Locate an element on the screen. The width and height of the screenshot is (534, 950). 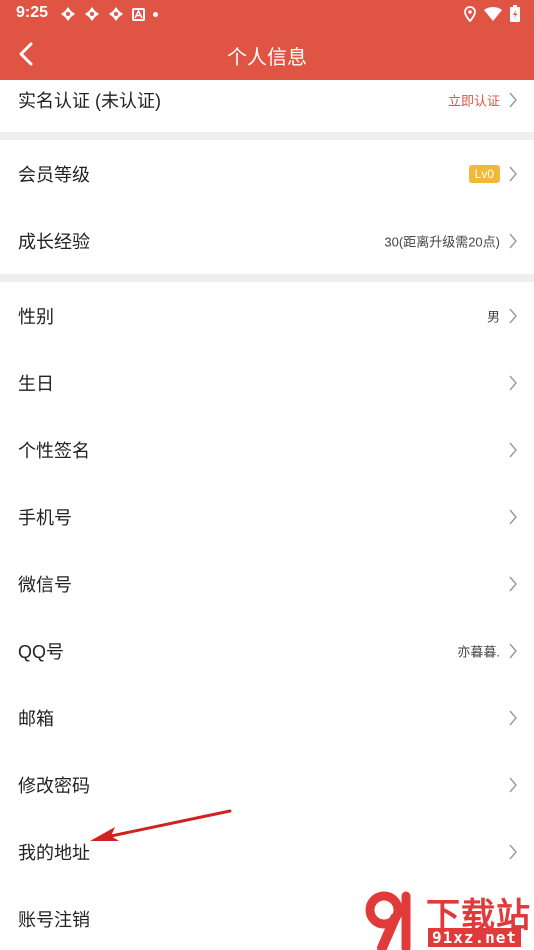
qq-row: QQ号 亦暮暮. is located at coordinates (267, 650).